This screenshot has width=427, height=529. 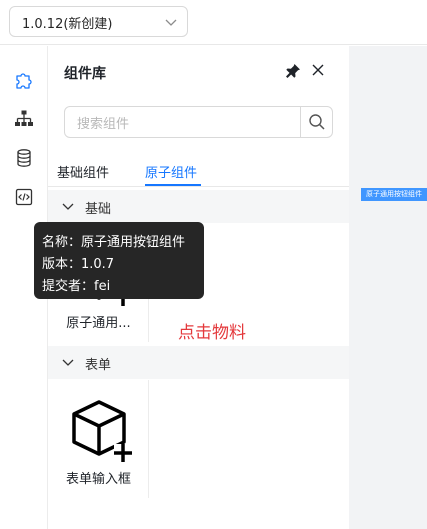 I want to click on search-input: 搜索组件, so click(x=103, y=122).